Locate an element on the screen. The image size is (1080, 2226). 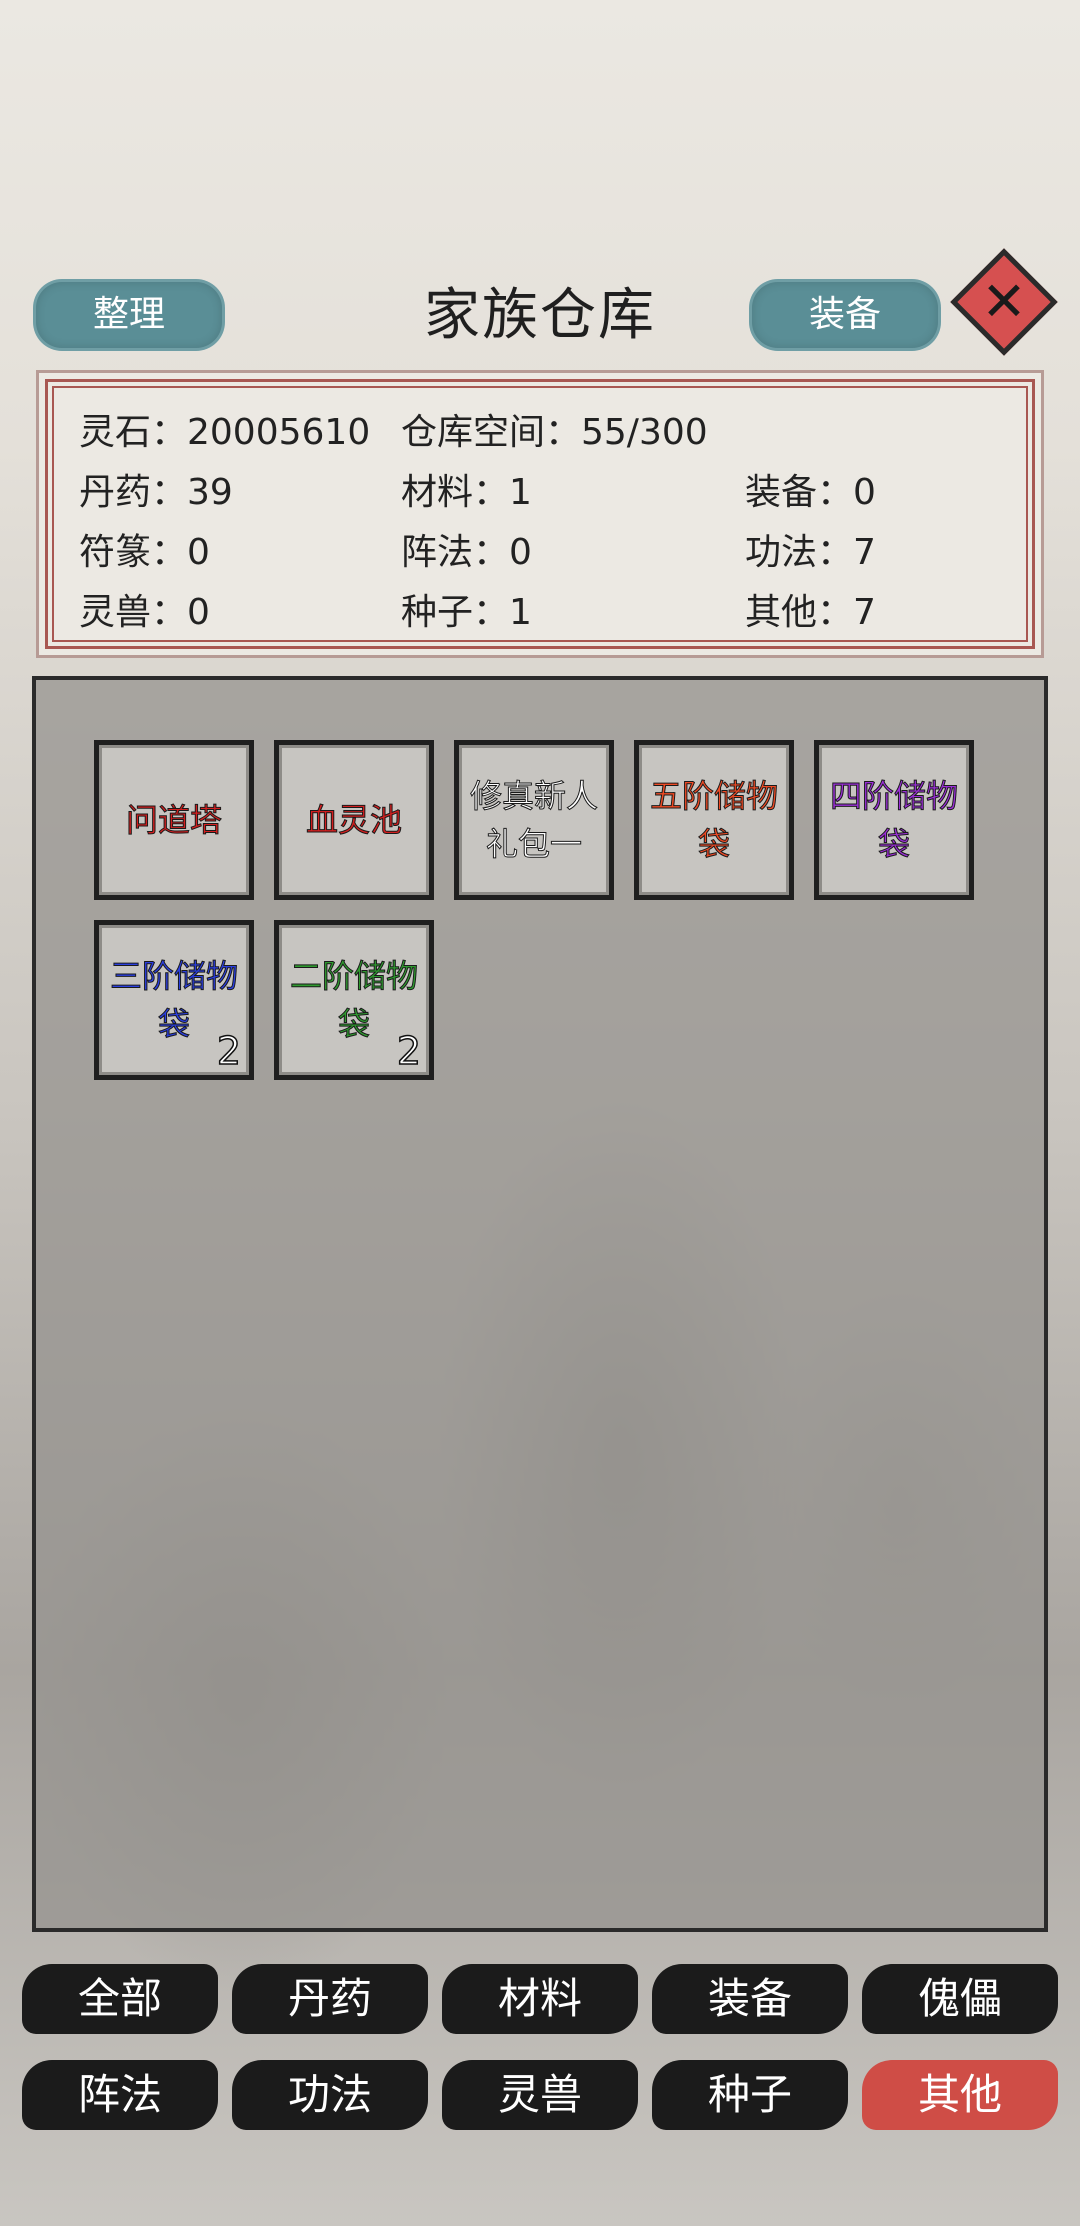
item-name: 修真新人礼包一 is located at coordinates (533, 820).